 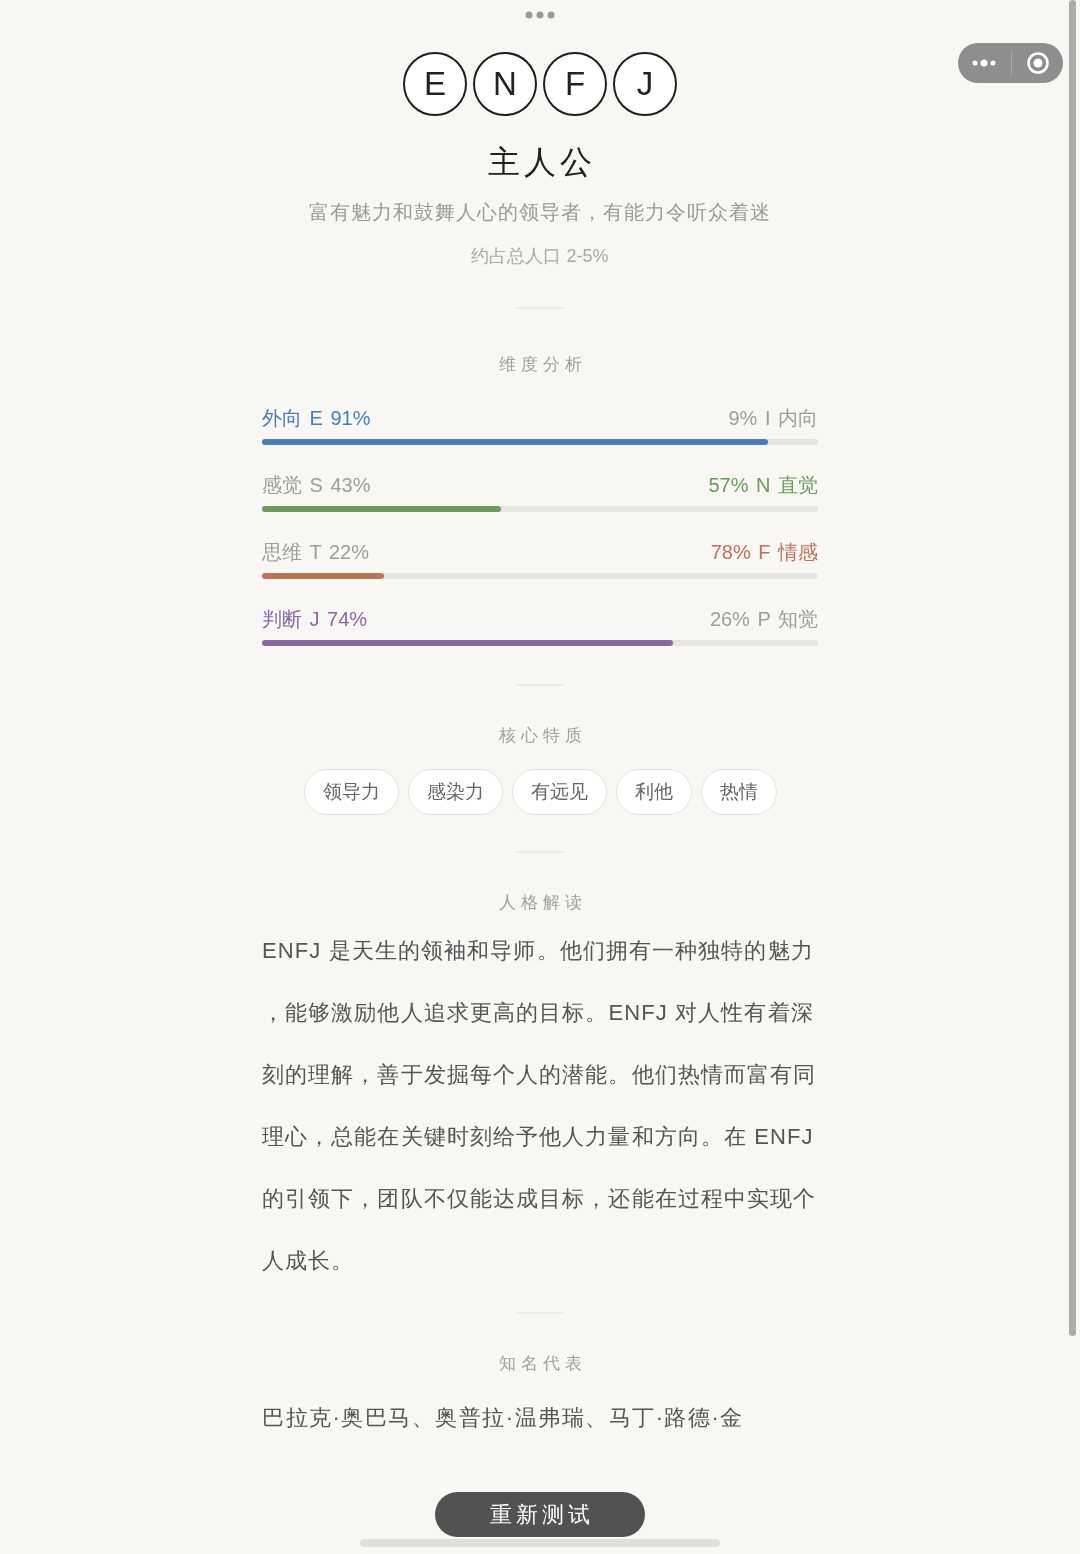 I want to click on trait-chip: 有远见, so click(x=559, y=792).